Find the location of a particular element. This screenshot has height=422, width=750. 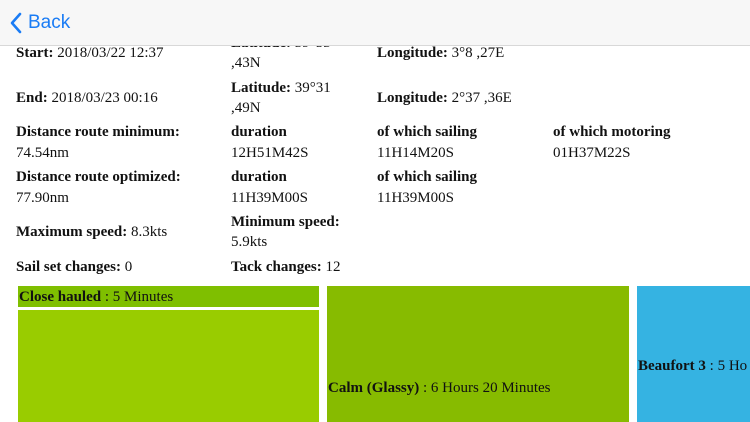

start-longitude-value: 3°8 ,27E is located at coordinates (478, 53).